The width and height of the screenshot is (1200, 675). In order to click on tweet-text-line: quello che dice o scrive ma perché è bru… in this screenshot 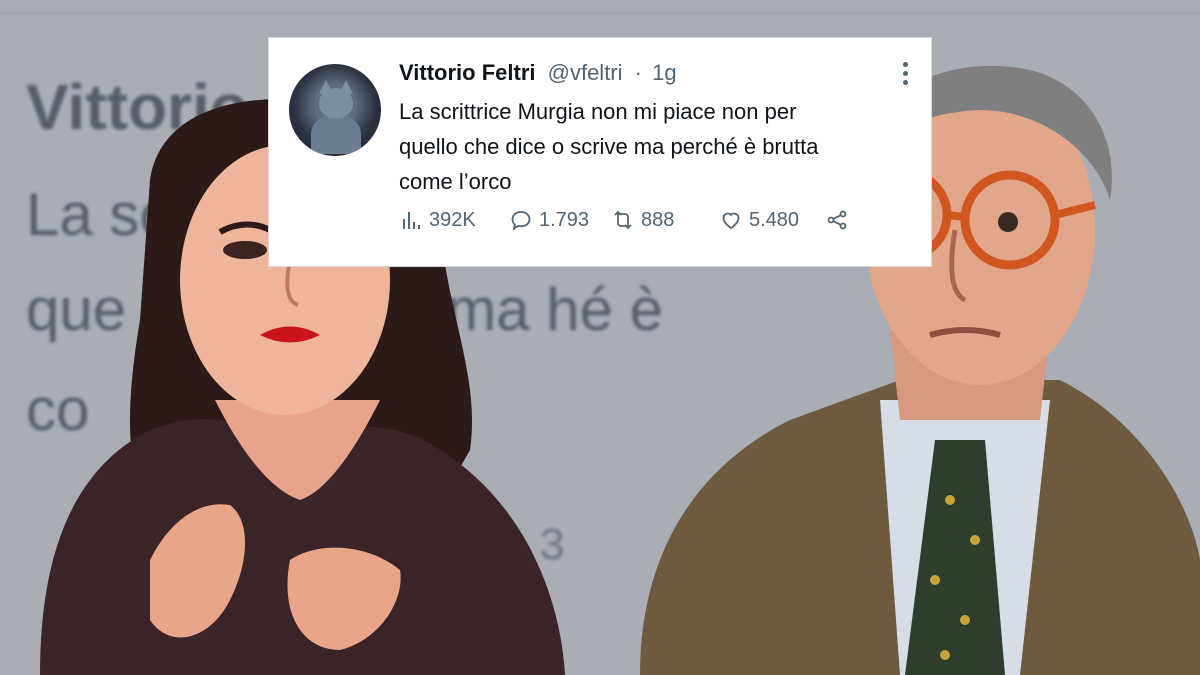, I will do `click(609, 146)`.